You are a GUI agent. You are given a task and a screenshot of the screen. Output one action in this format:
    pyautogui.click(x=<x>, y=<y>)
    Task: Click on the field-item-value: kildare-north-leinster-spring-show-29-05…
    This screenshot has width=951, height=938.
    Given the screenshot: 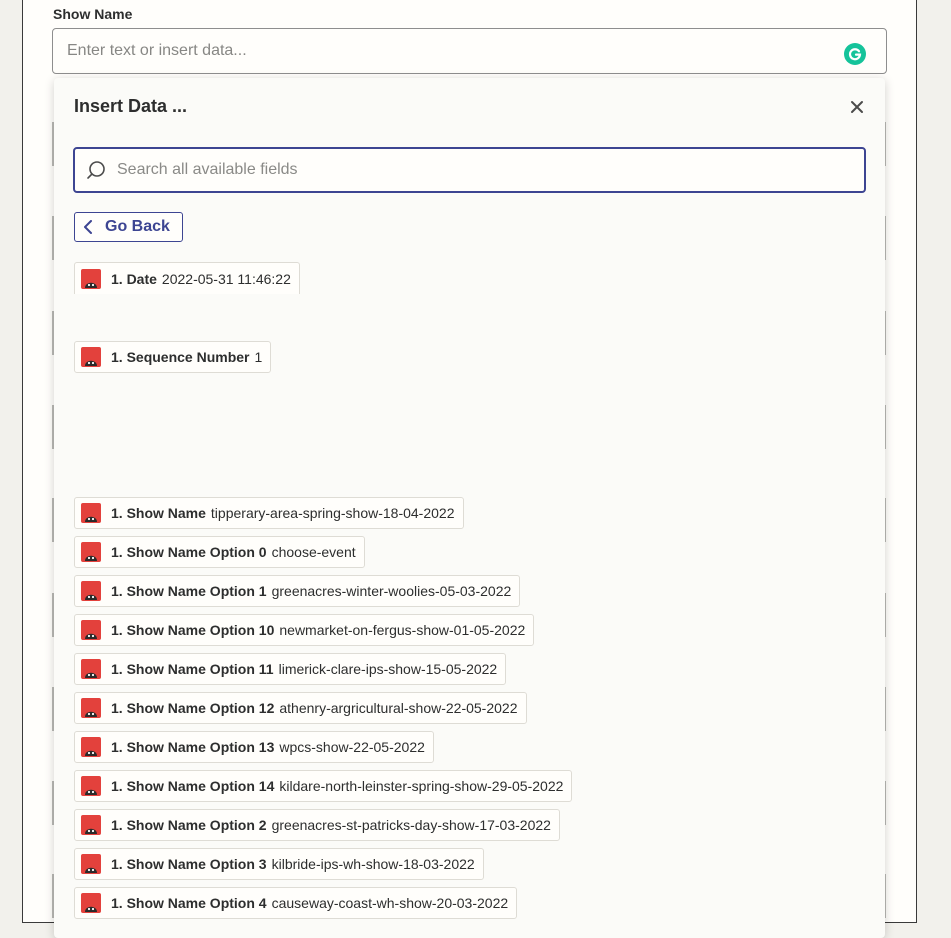 What is the action you would take?
    pyautogui.click(x=421, y=786)
    